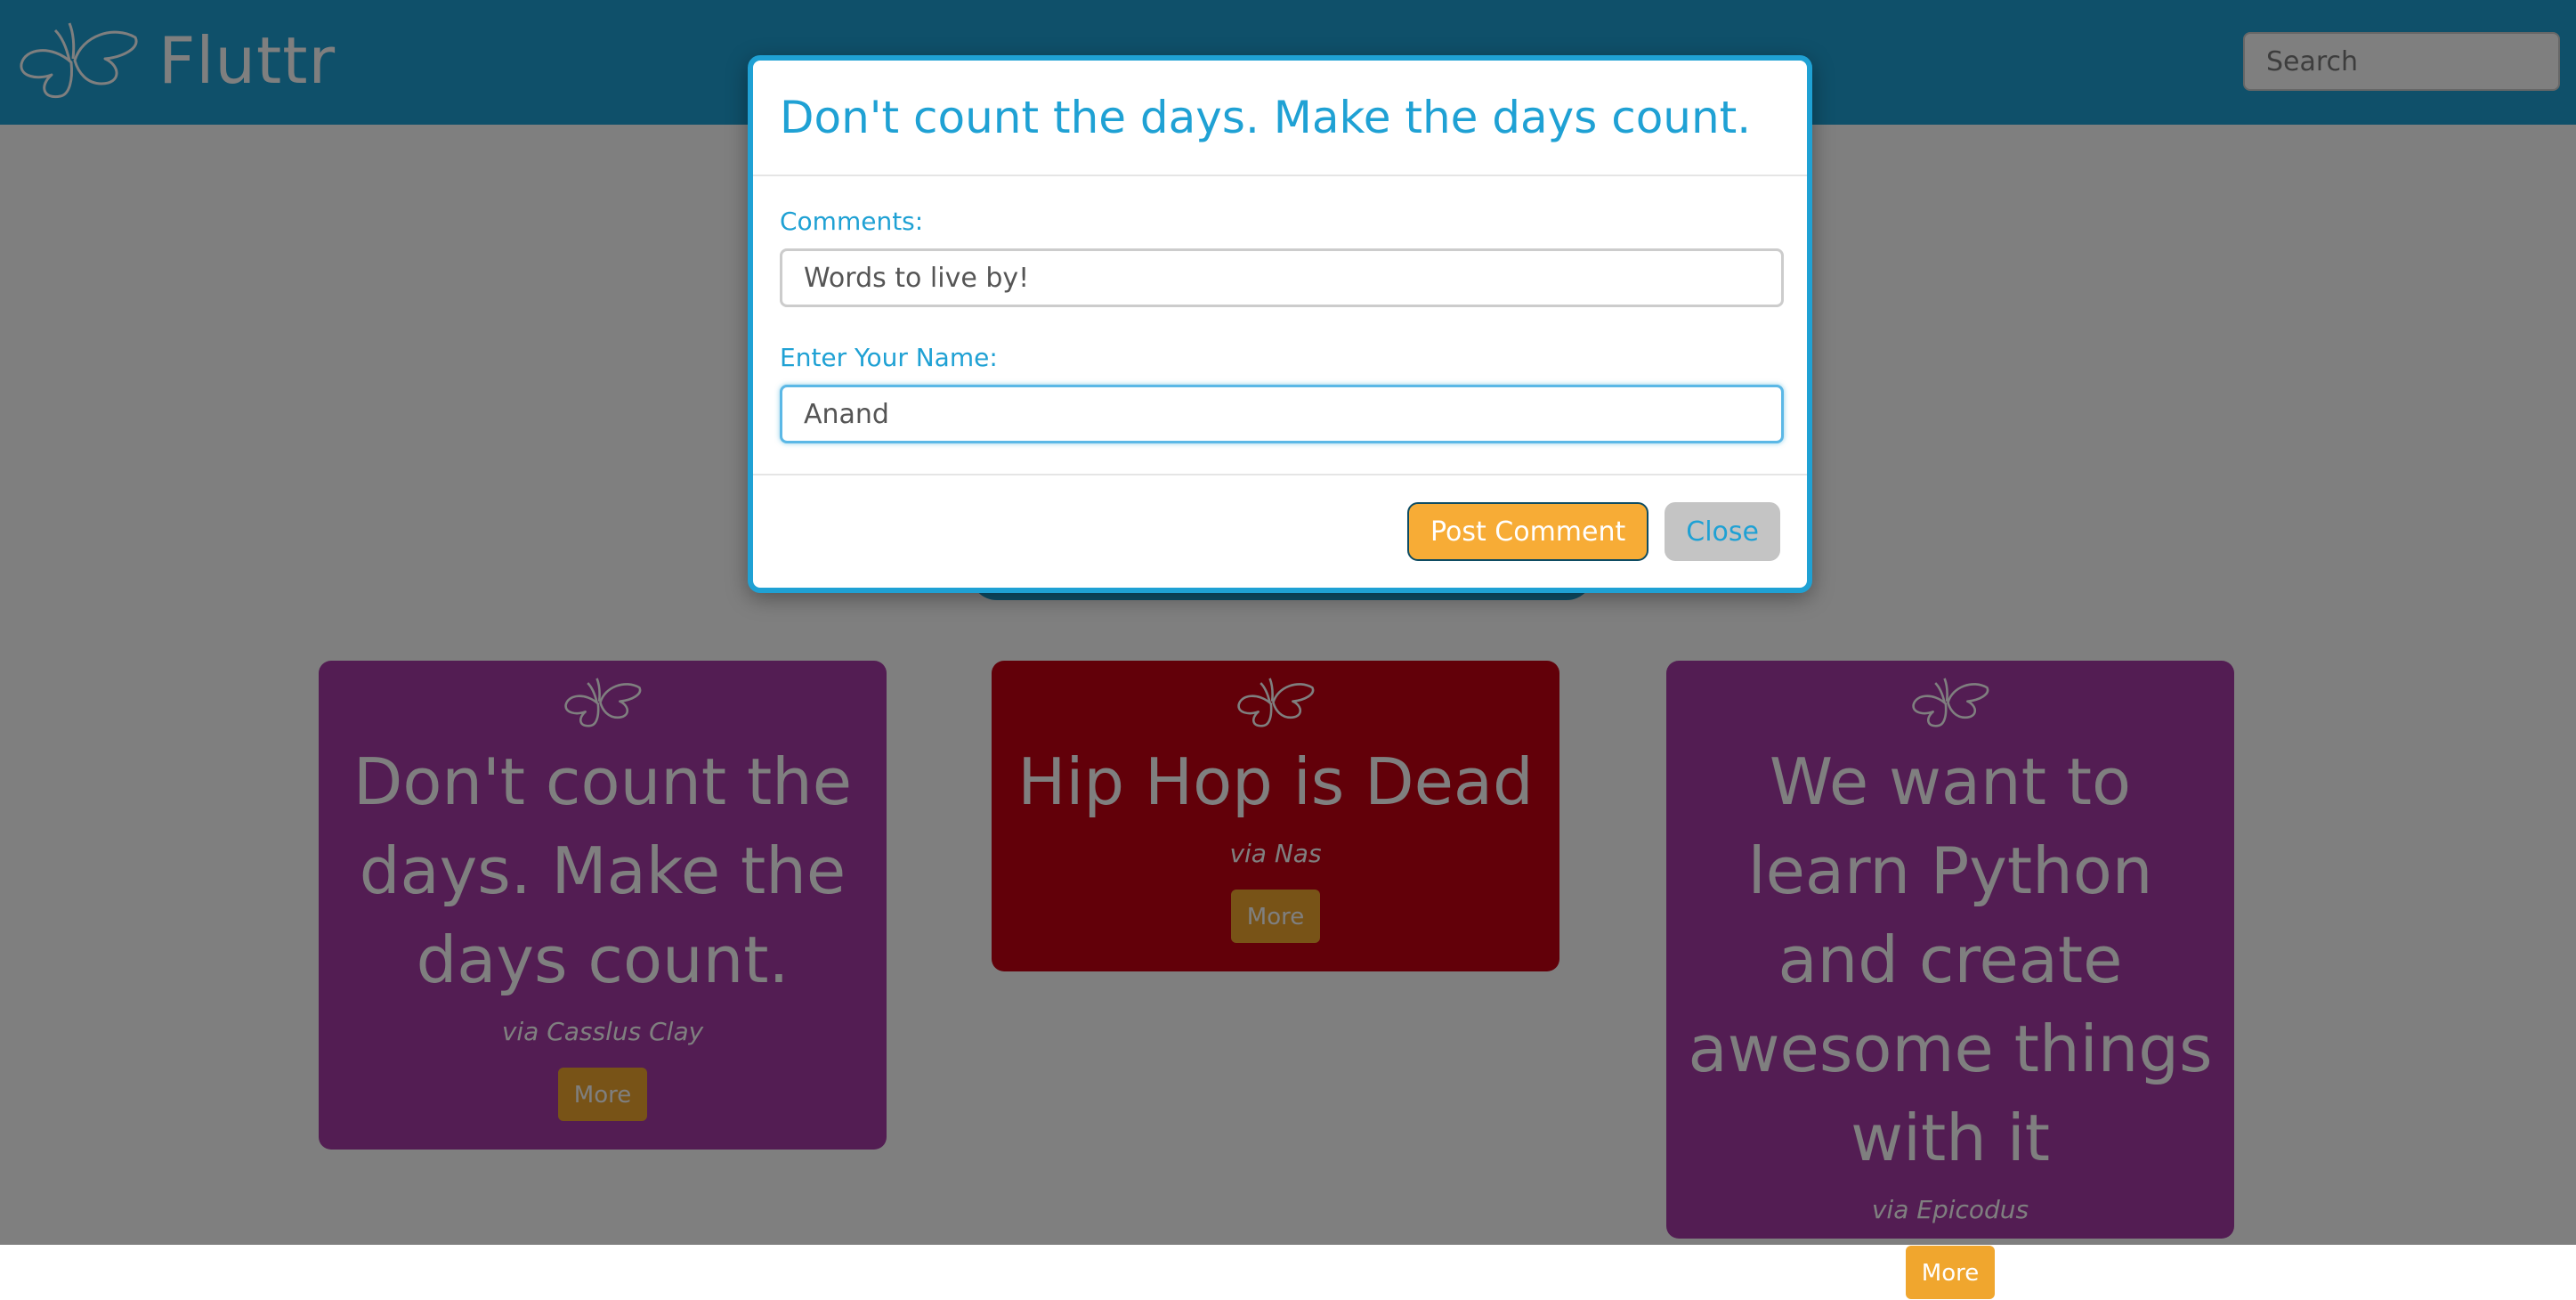  What do you see at coordinates (1528, 531) in the screenshot?
I see `post-comment-button: Post Comment` at bounding box center [1528, 531].